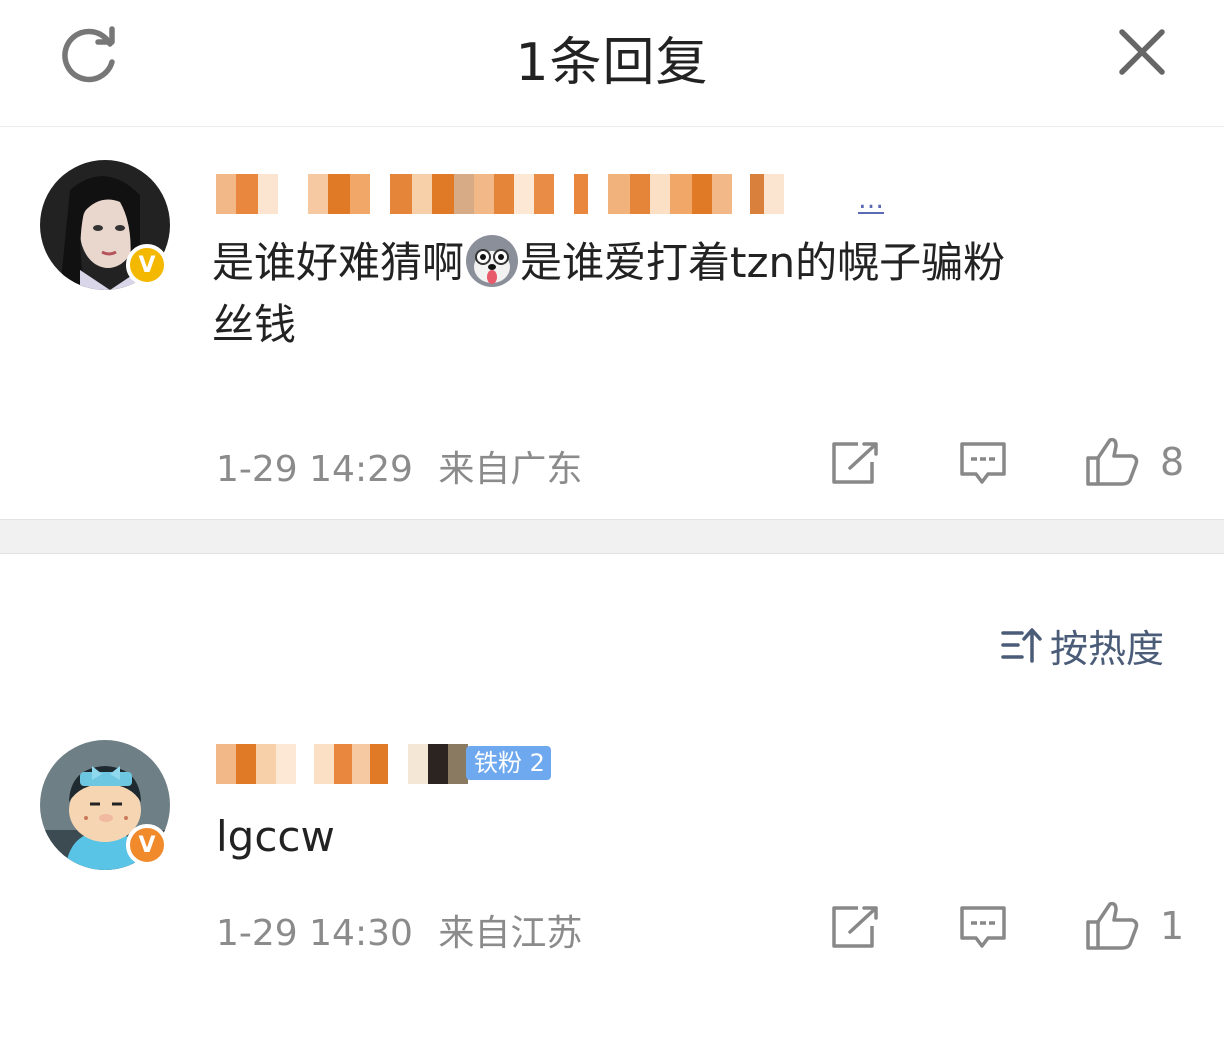 This screenshot has width=1224, height=1044. I want to click on like-count: 8, so click(1172, 462).